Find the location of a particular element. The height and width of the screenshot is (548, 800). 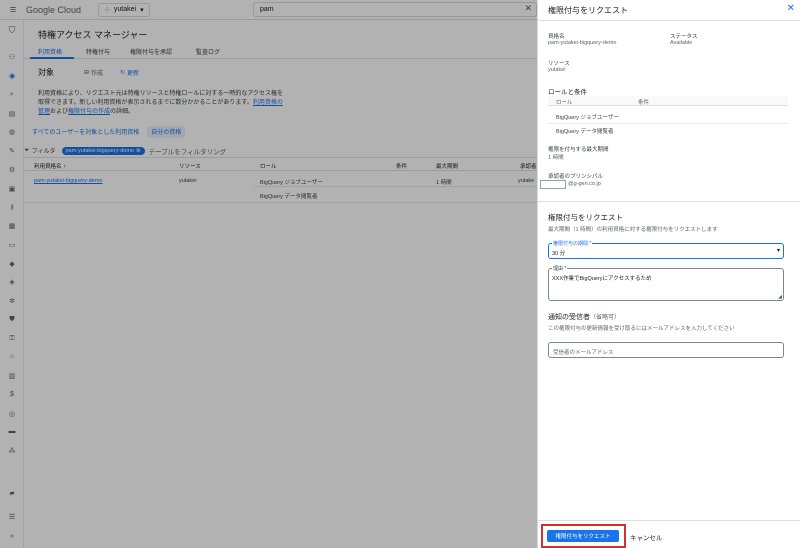

status-label: ステータス is located at coordinates (684, 37).